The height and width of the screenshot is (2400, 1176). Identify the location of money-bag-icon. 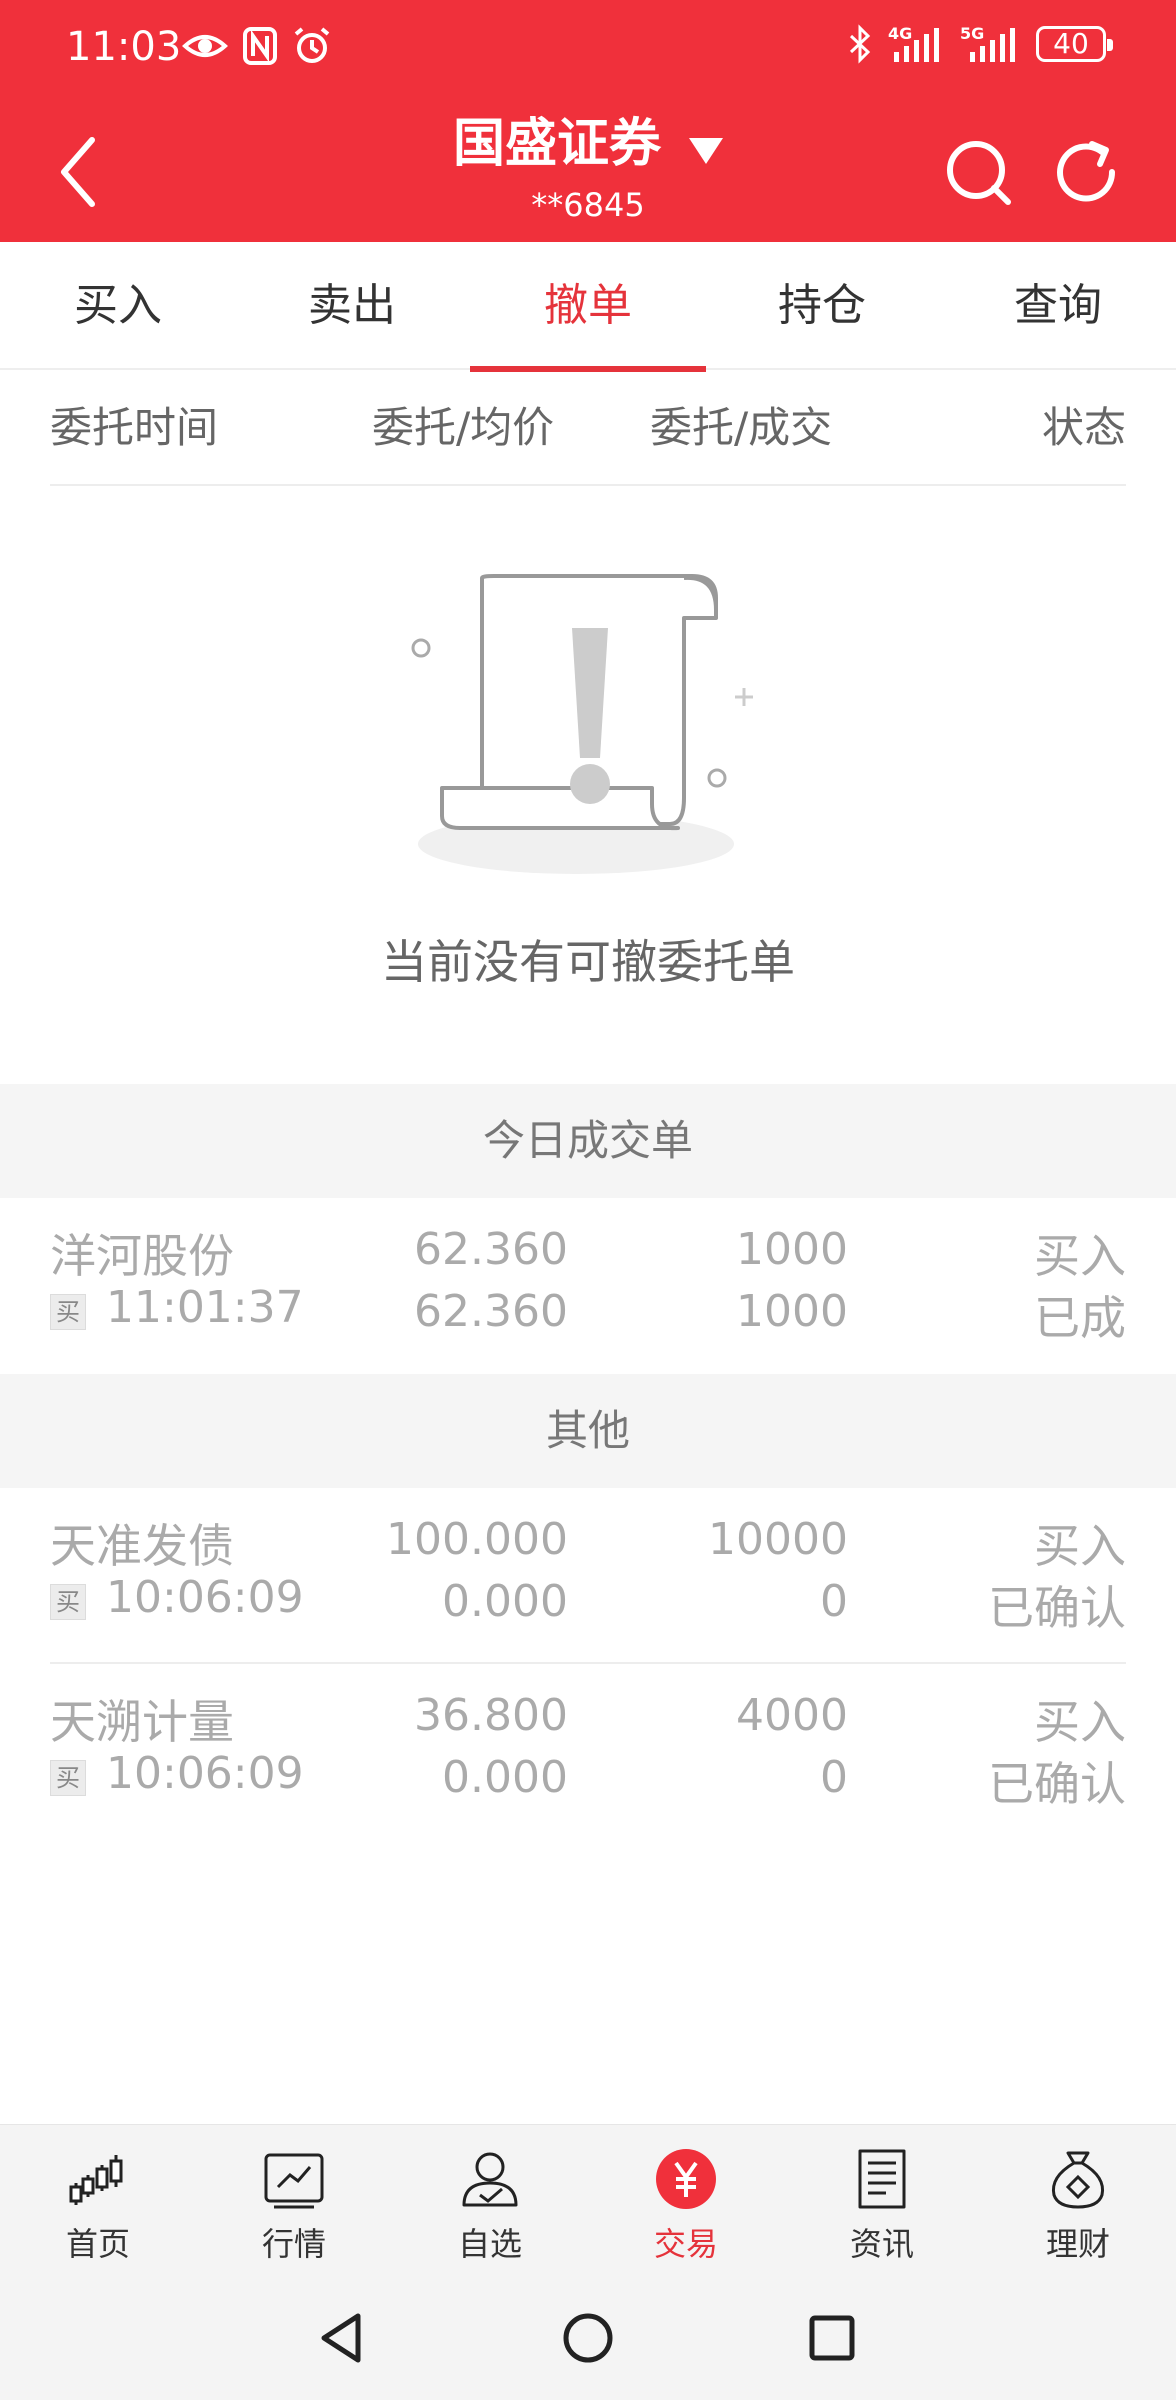
(1078, 2180).